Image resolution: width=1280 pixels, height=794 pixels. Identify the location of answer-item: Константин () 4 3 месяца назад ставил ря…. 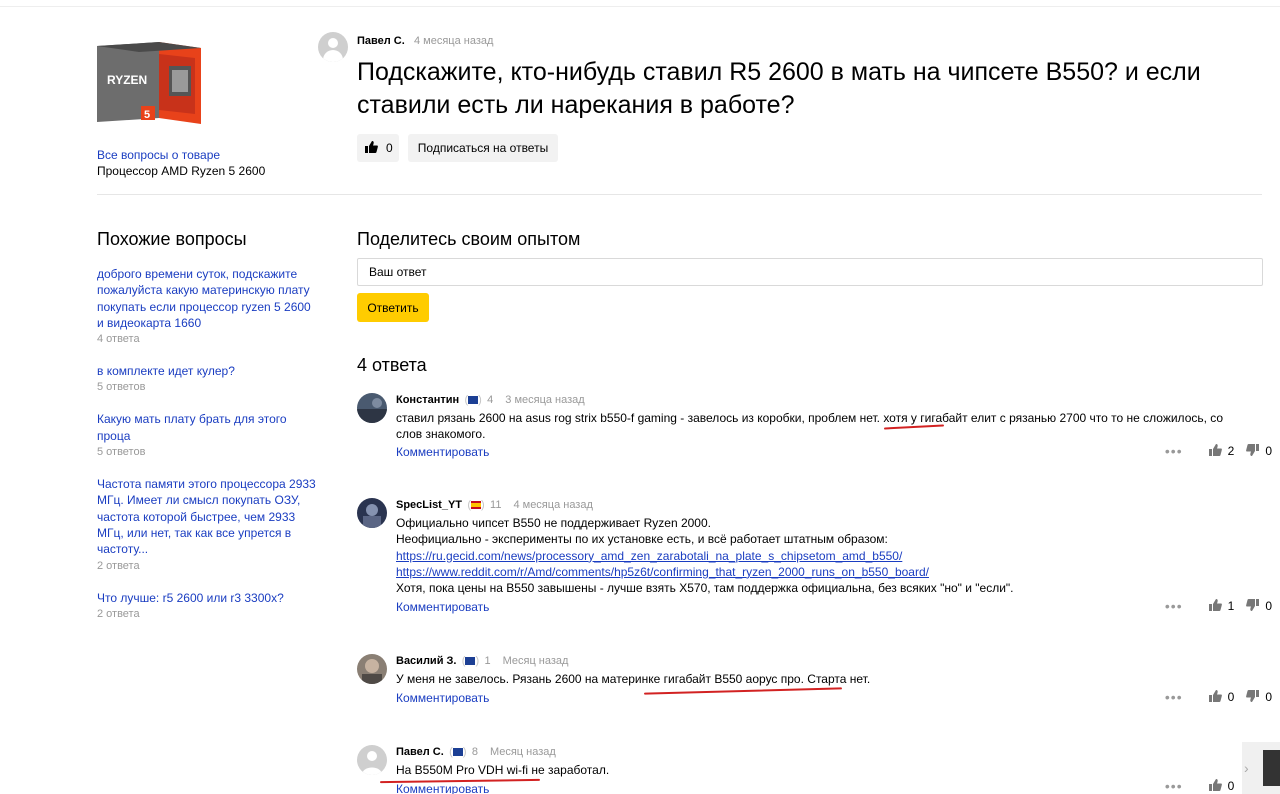
(814, 433).